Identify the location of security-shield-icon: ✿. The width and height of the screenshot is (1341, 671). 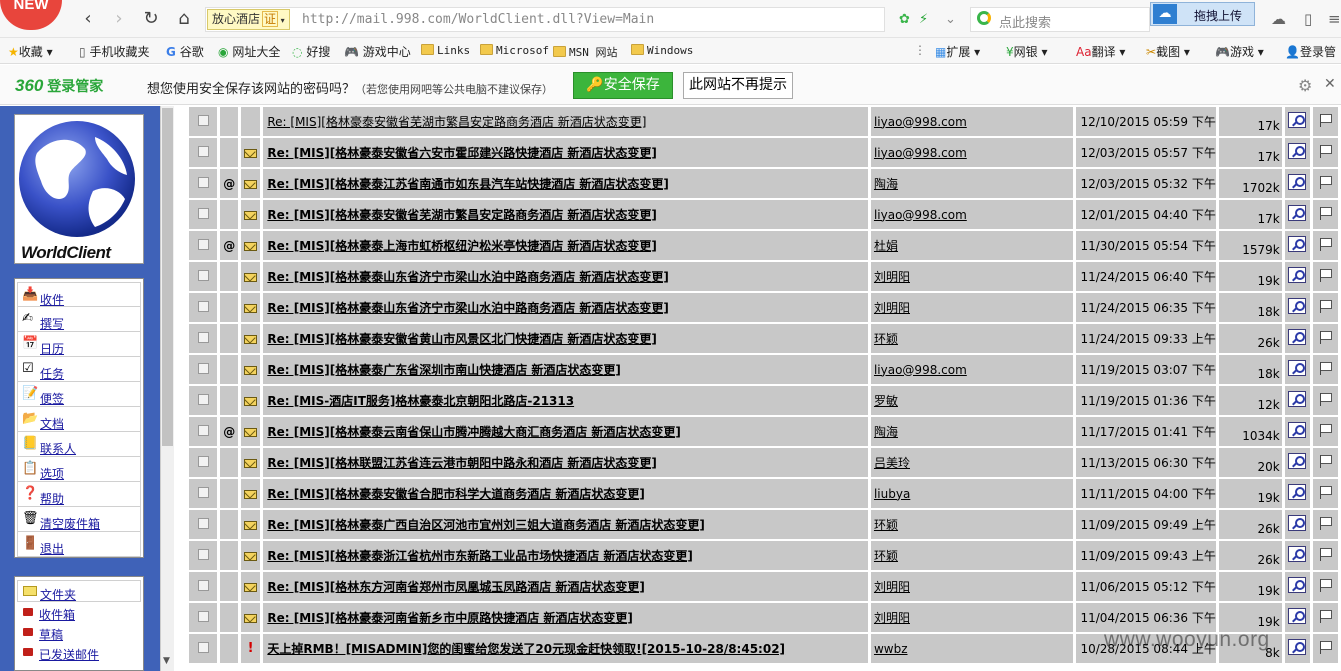
(904, 19).